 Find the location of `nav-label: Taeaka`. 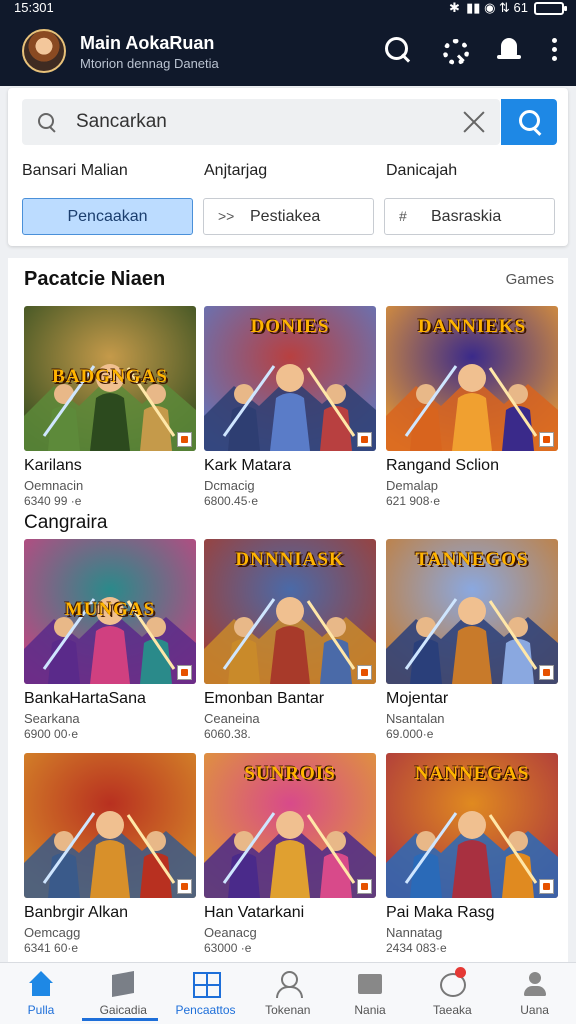

nav-label: Taeaka is located at coordinates (452, 1010).